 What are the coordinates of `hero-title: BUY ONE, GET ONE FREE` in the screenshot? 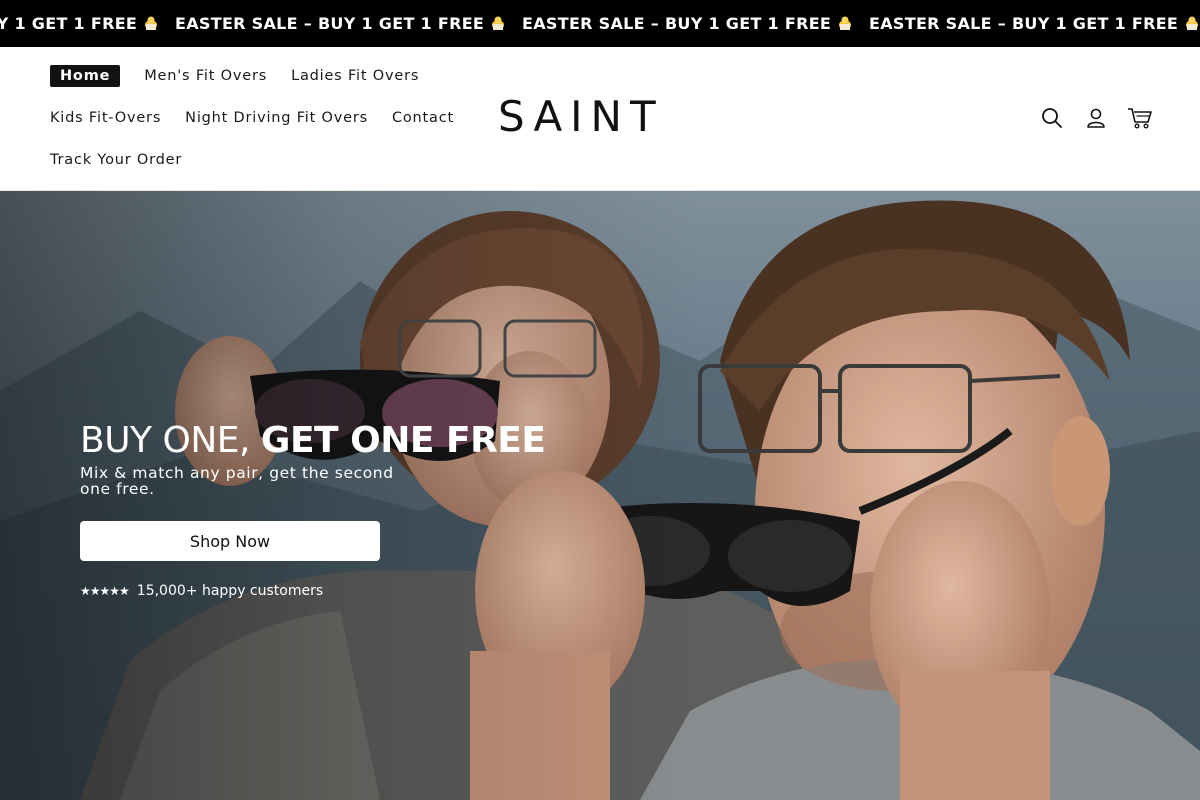 It's located at (320, 441).